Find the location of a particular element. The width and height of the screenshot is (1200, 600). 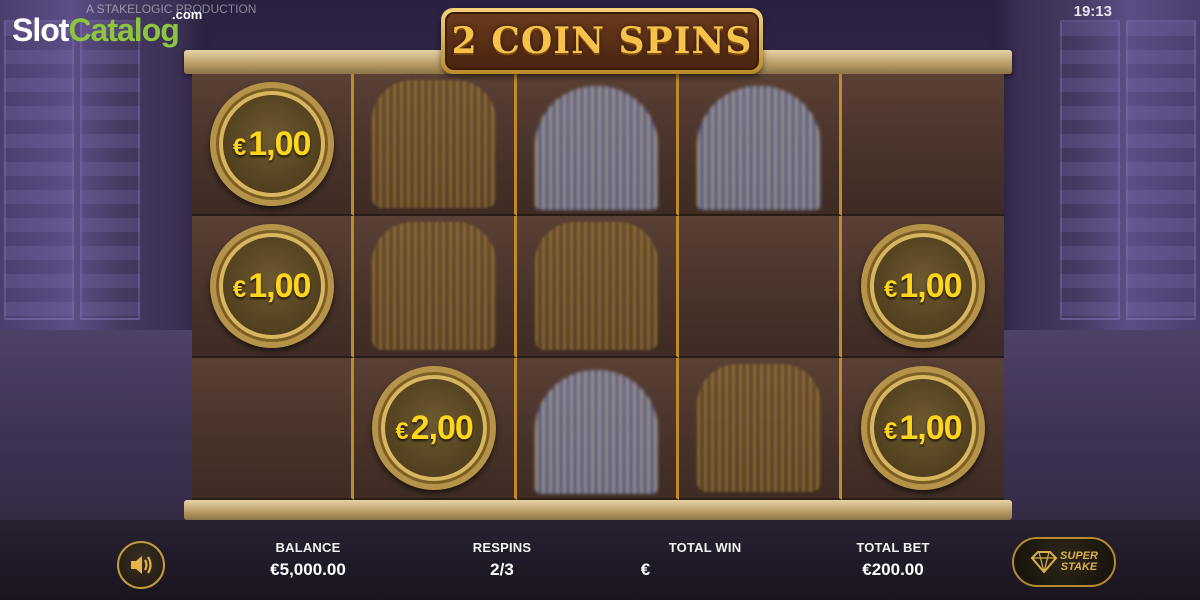

respins-value: 2/3 is located at coordinates (502, 569).